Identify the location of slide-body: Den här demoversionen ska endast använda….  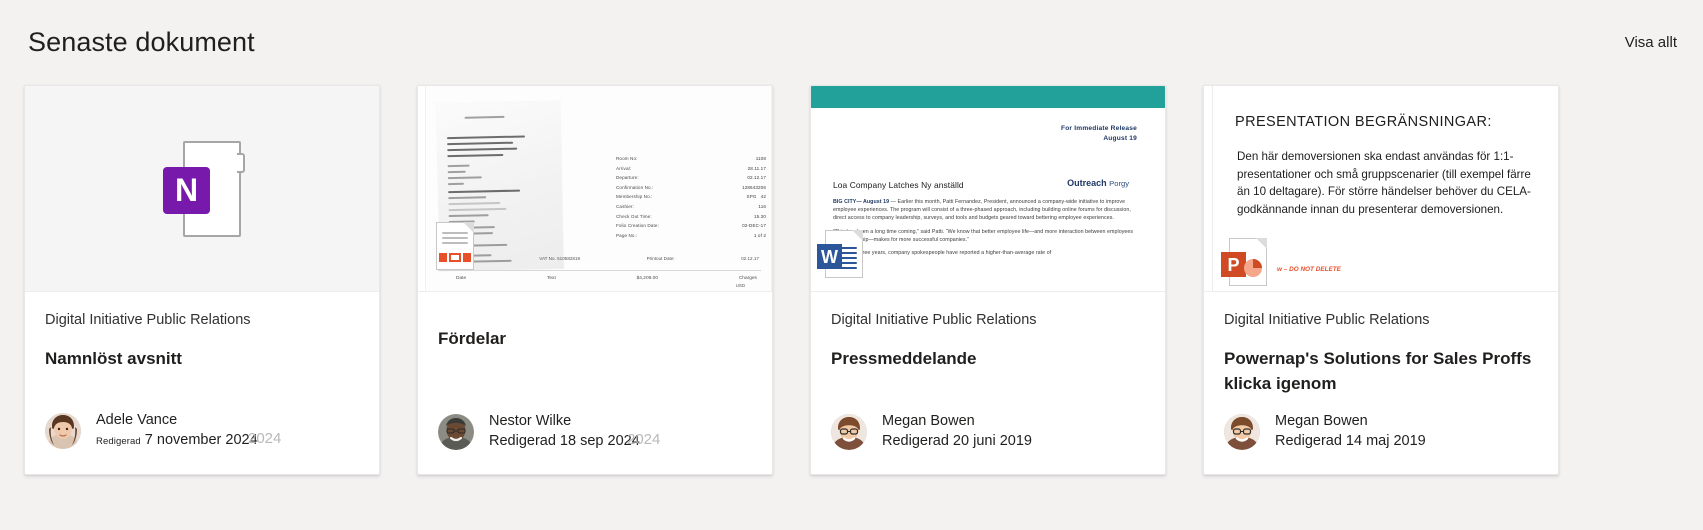
(1384, 183).